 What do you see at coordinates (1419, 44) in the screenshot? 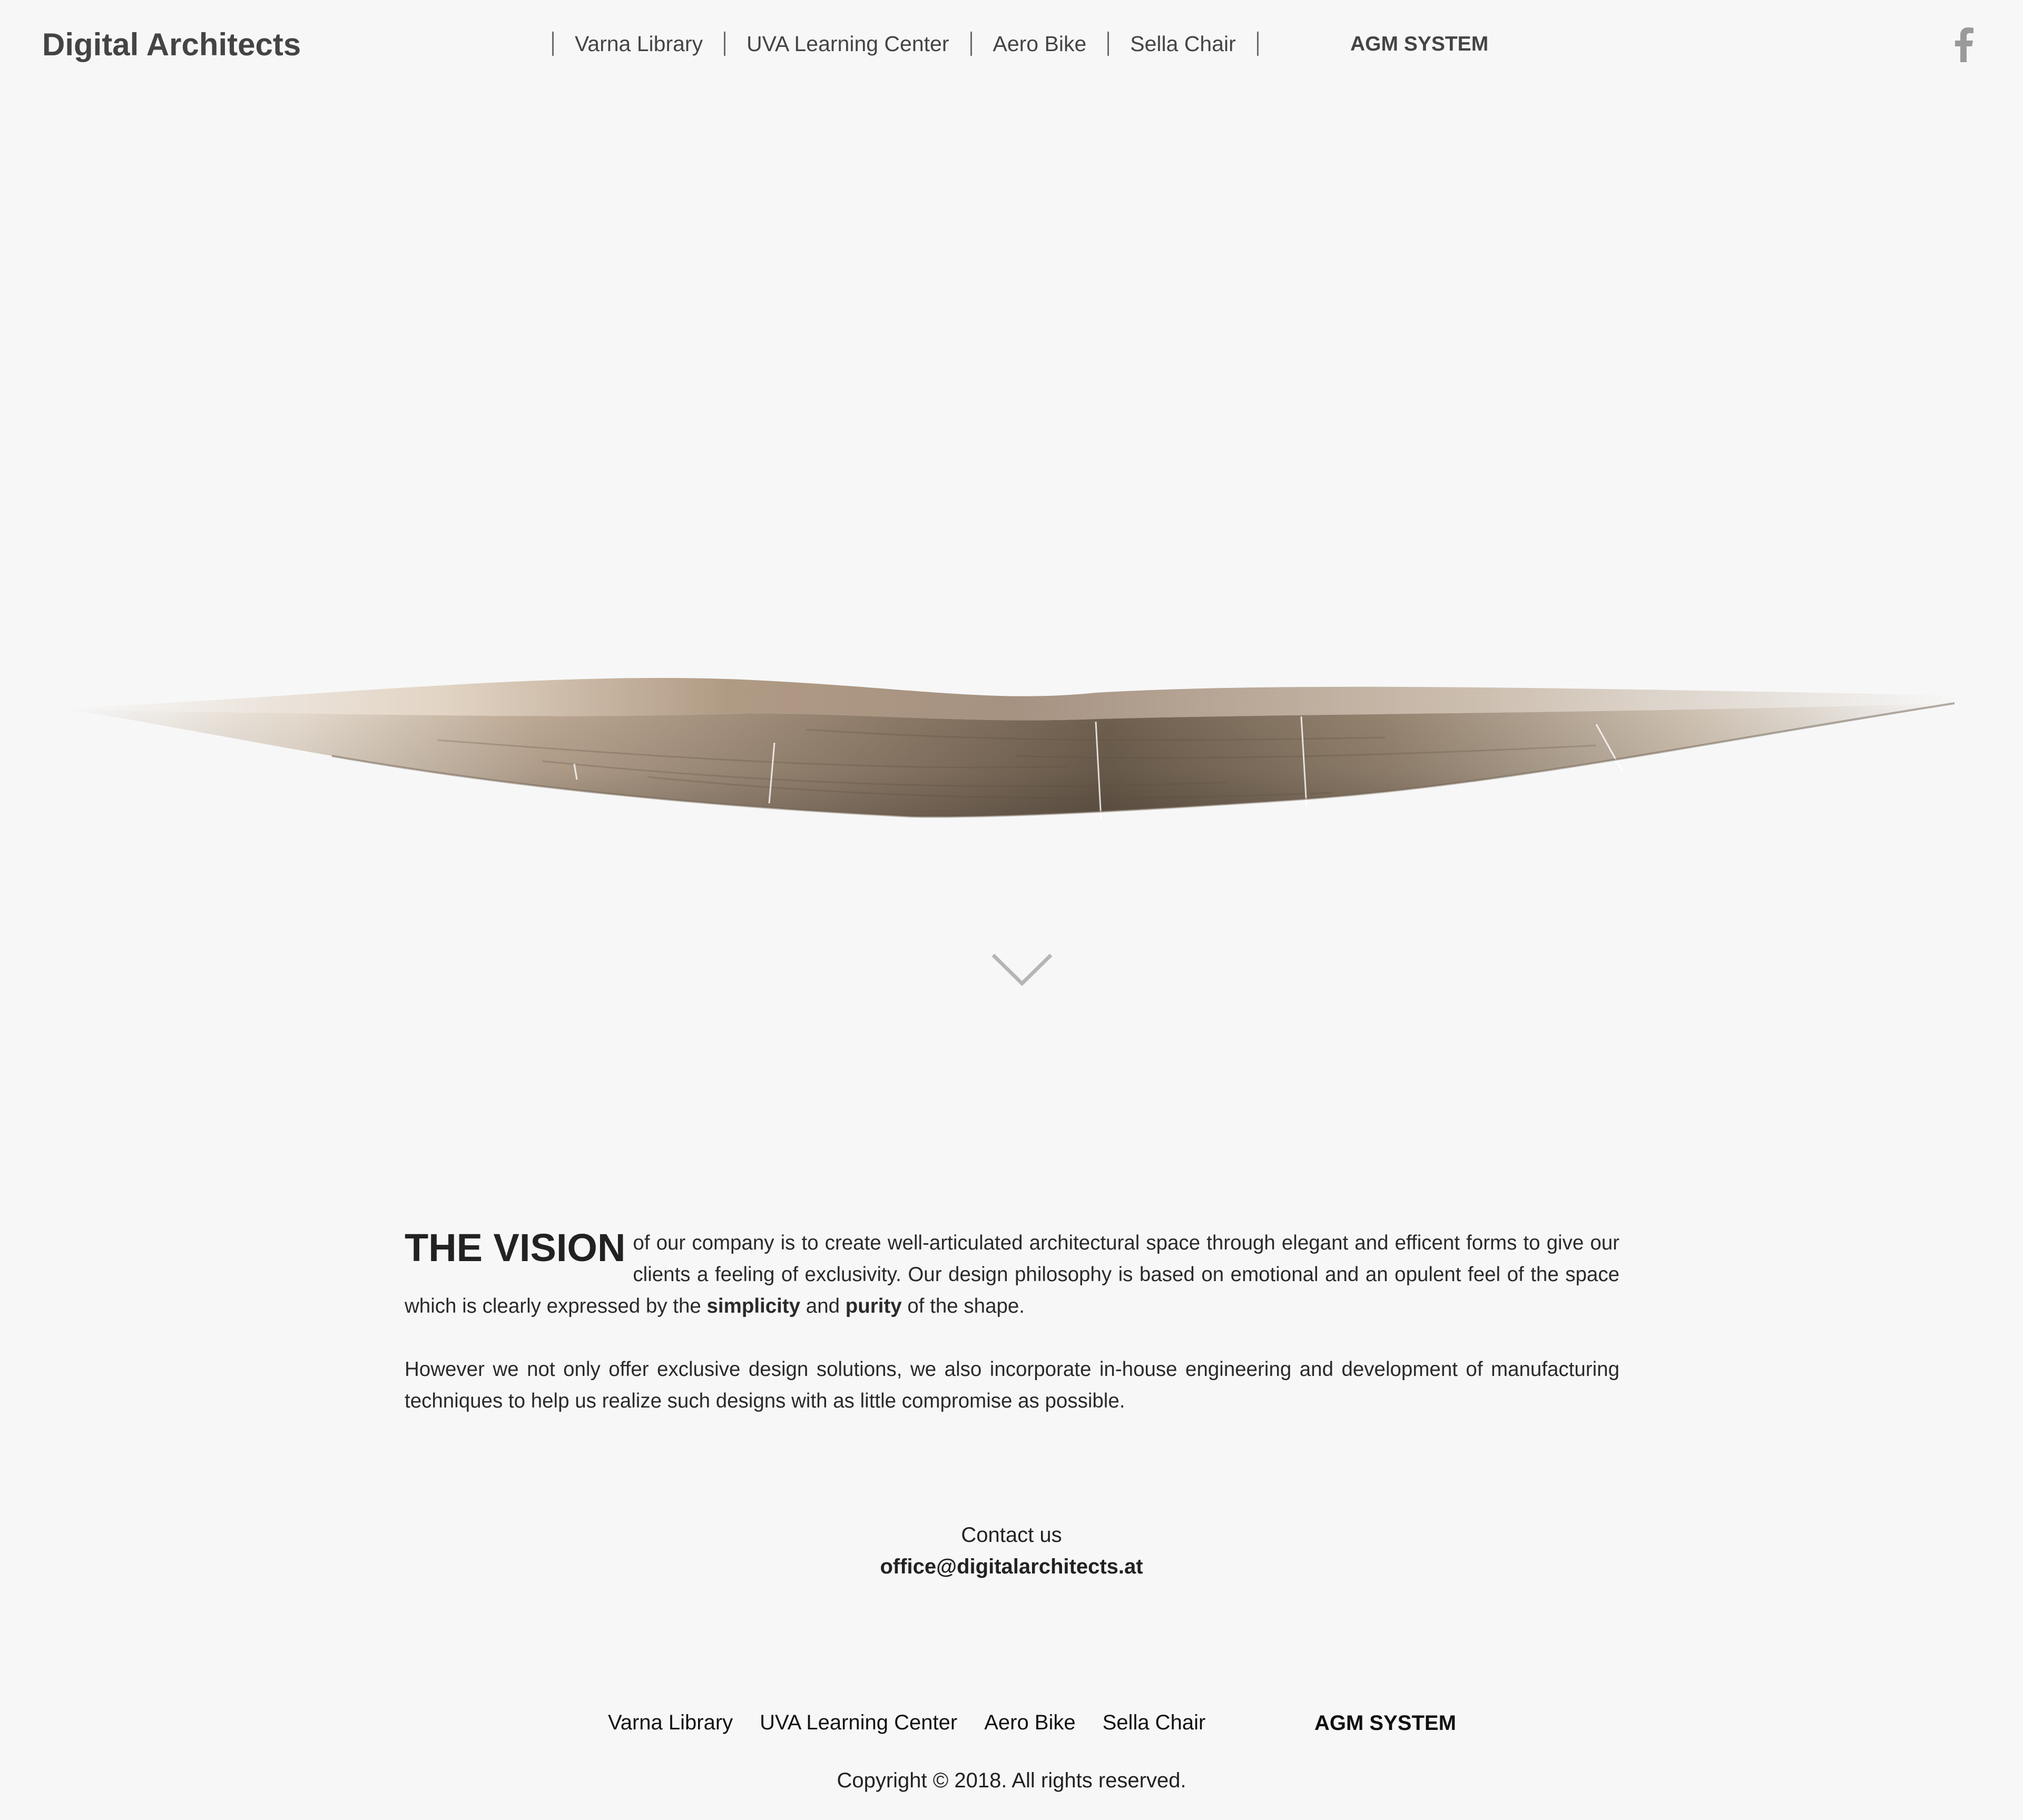
I see `nav-link-agm-system: AGM SYSTEM` at bounding box center [1419, 44].